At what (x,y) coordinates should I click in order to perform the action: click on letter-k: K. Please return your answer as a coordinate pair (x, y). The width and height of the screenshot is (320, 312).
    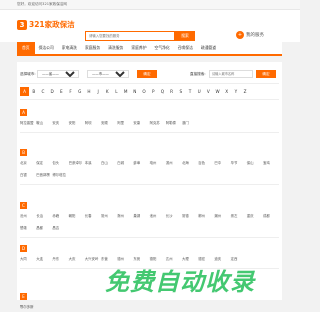
    Looking at the image, I should click on (107, 91).